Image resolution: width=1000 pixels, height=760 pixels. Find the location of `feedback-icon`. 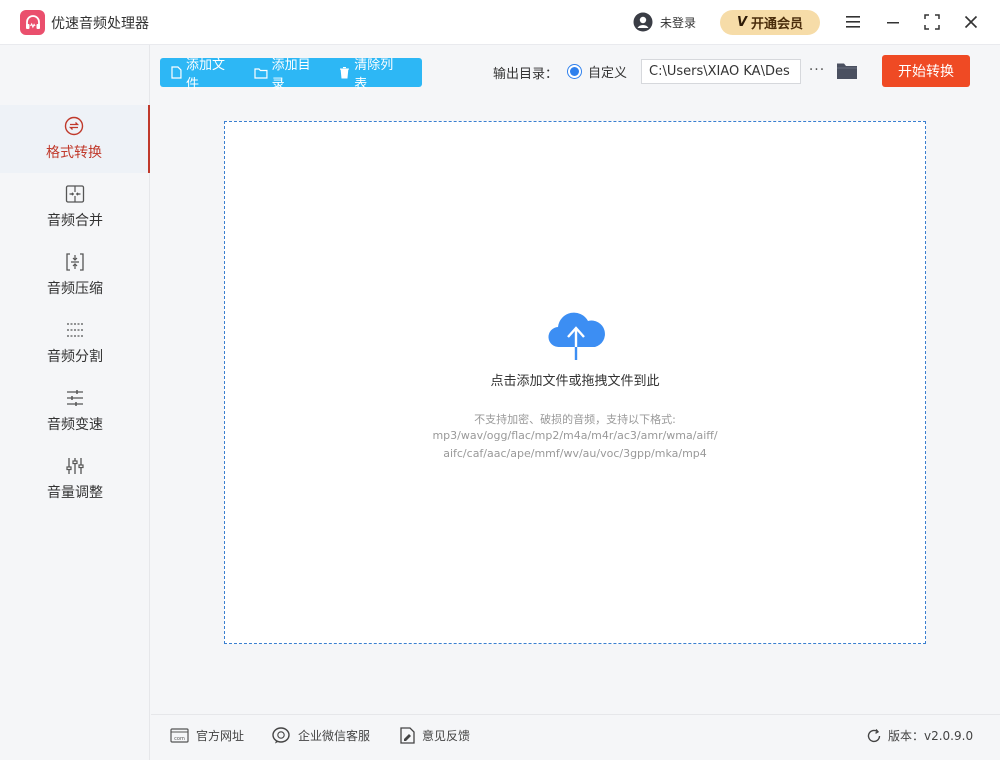

feedback-icon is located at coordinates (407, 735).